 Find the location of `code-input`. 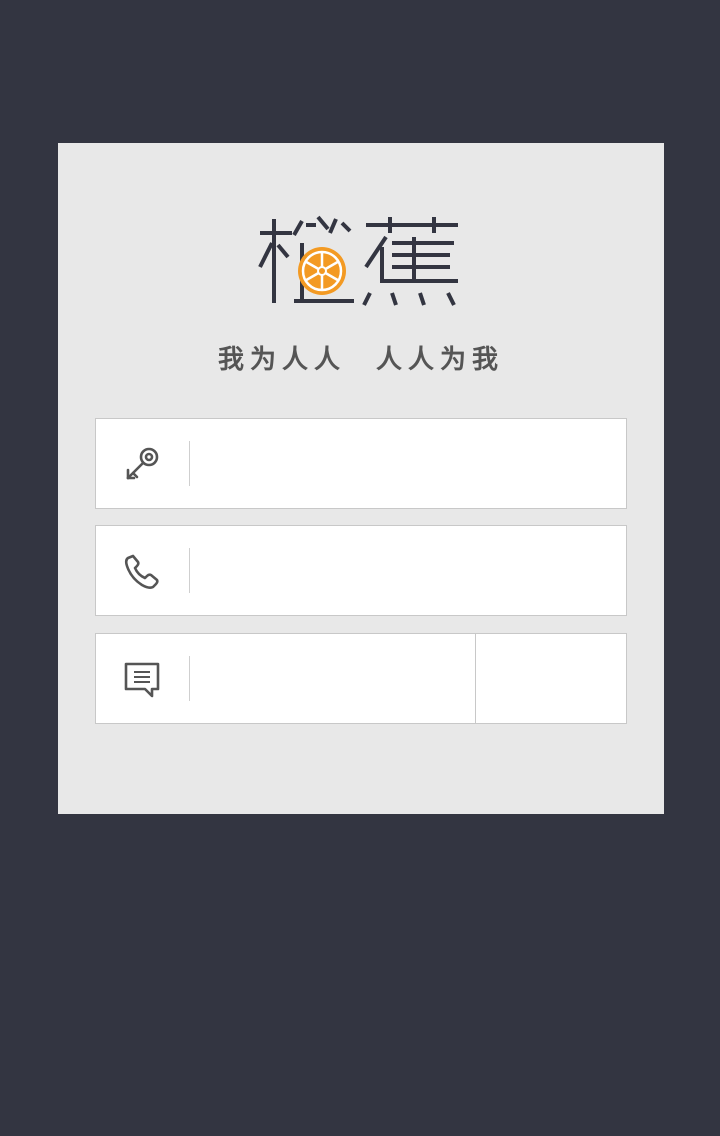

code-input is located at coordinates (334, 680).